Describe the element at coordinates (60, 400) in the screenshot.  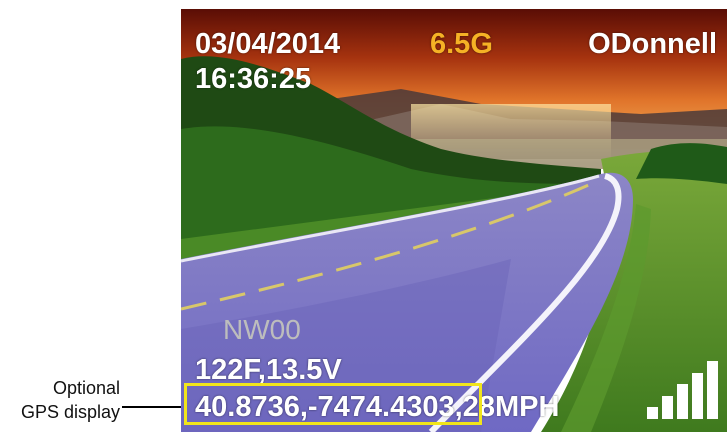
I see `gps-callout-label: Optional GPS display` at that location.